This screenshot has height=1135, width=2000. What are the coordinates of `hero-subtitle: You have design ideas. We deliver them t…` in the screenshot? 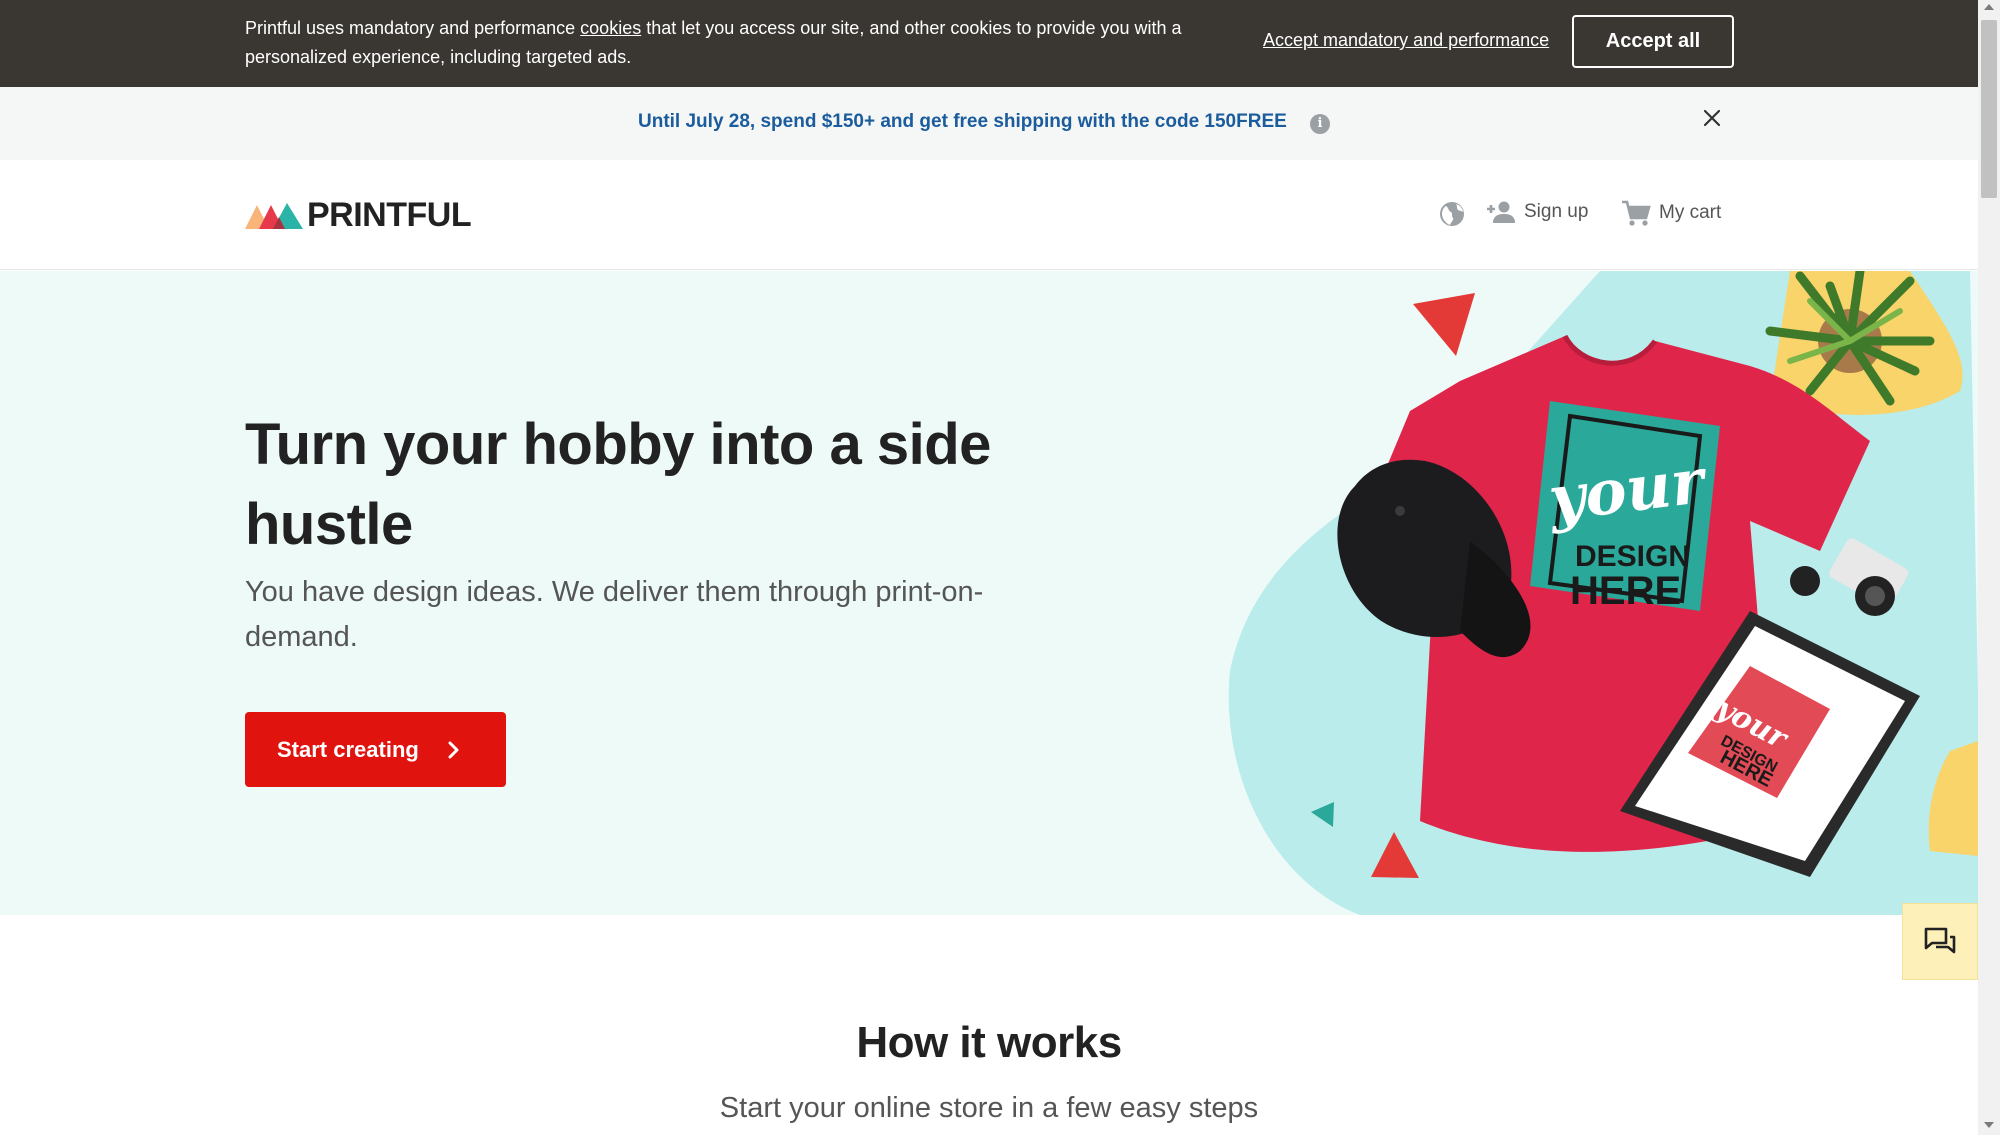 It's located at (614, 614).